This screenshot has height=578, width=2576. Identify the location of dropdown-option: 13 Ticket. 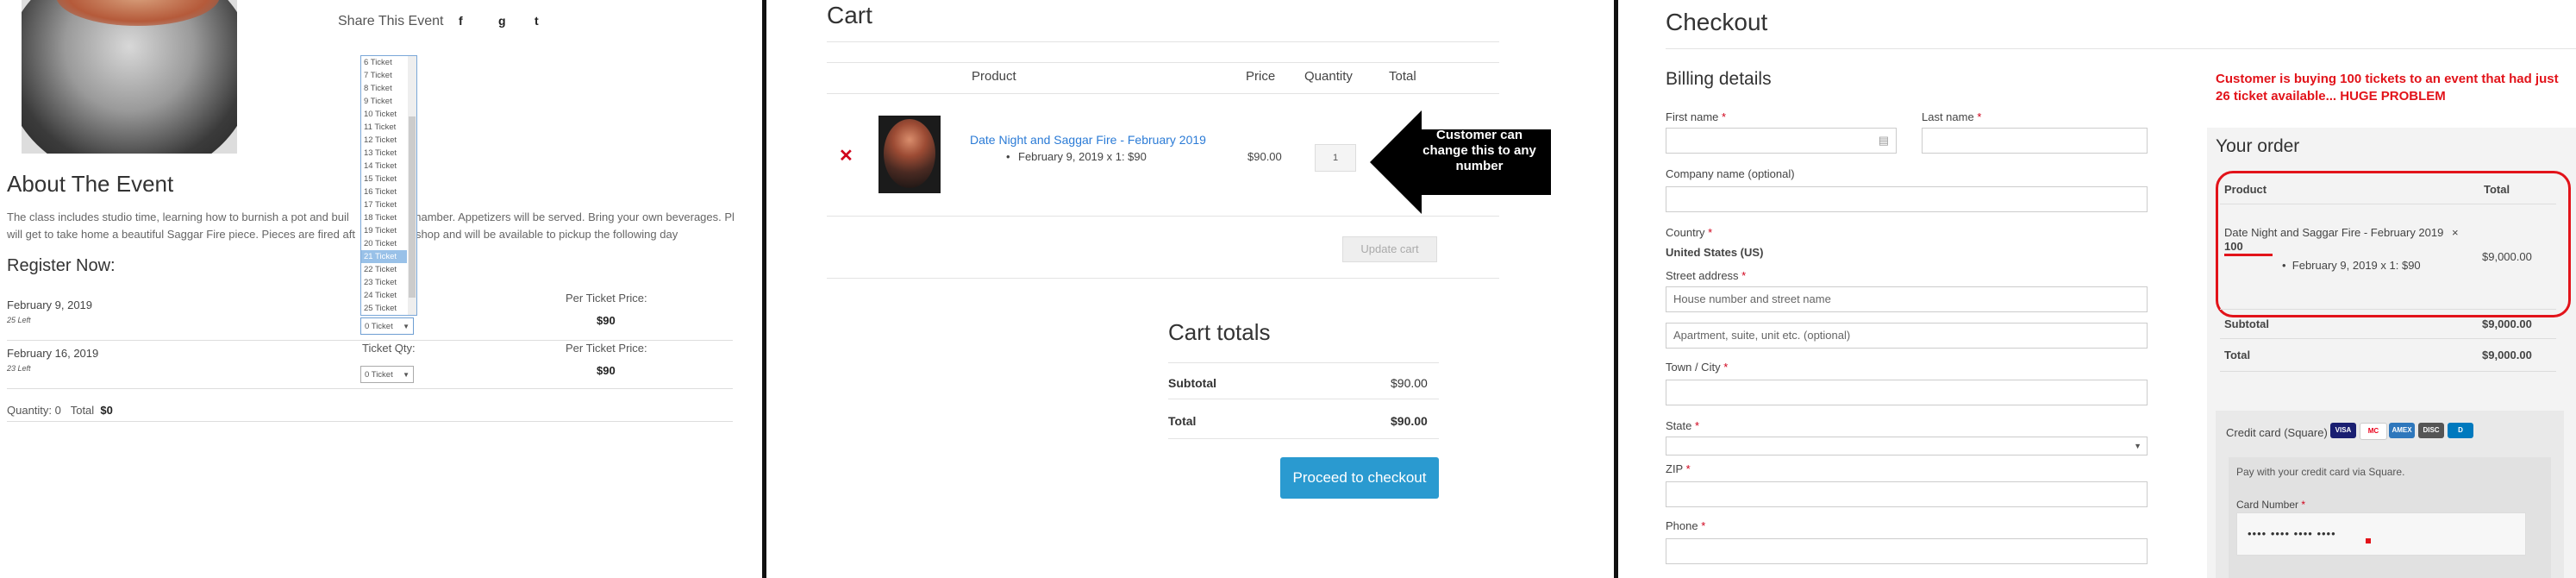
(384, 153).